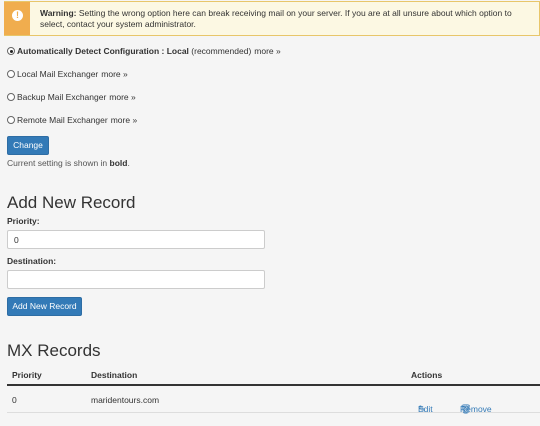 The image size is (540, 426). I want to click on option-label: Remote Mail Exchanger, so click(62, 120).